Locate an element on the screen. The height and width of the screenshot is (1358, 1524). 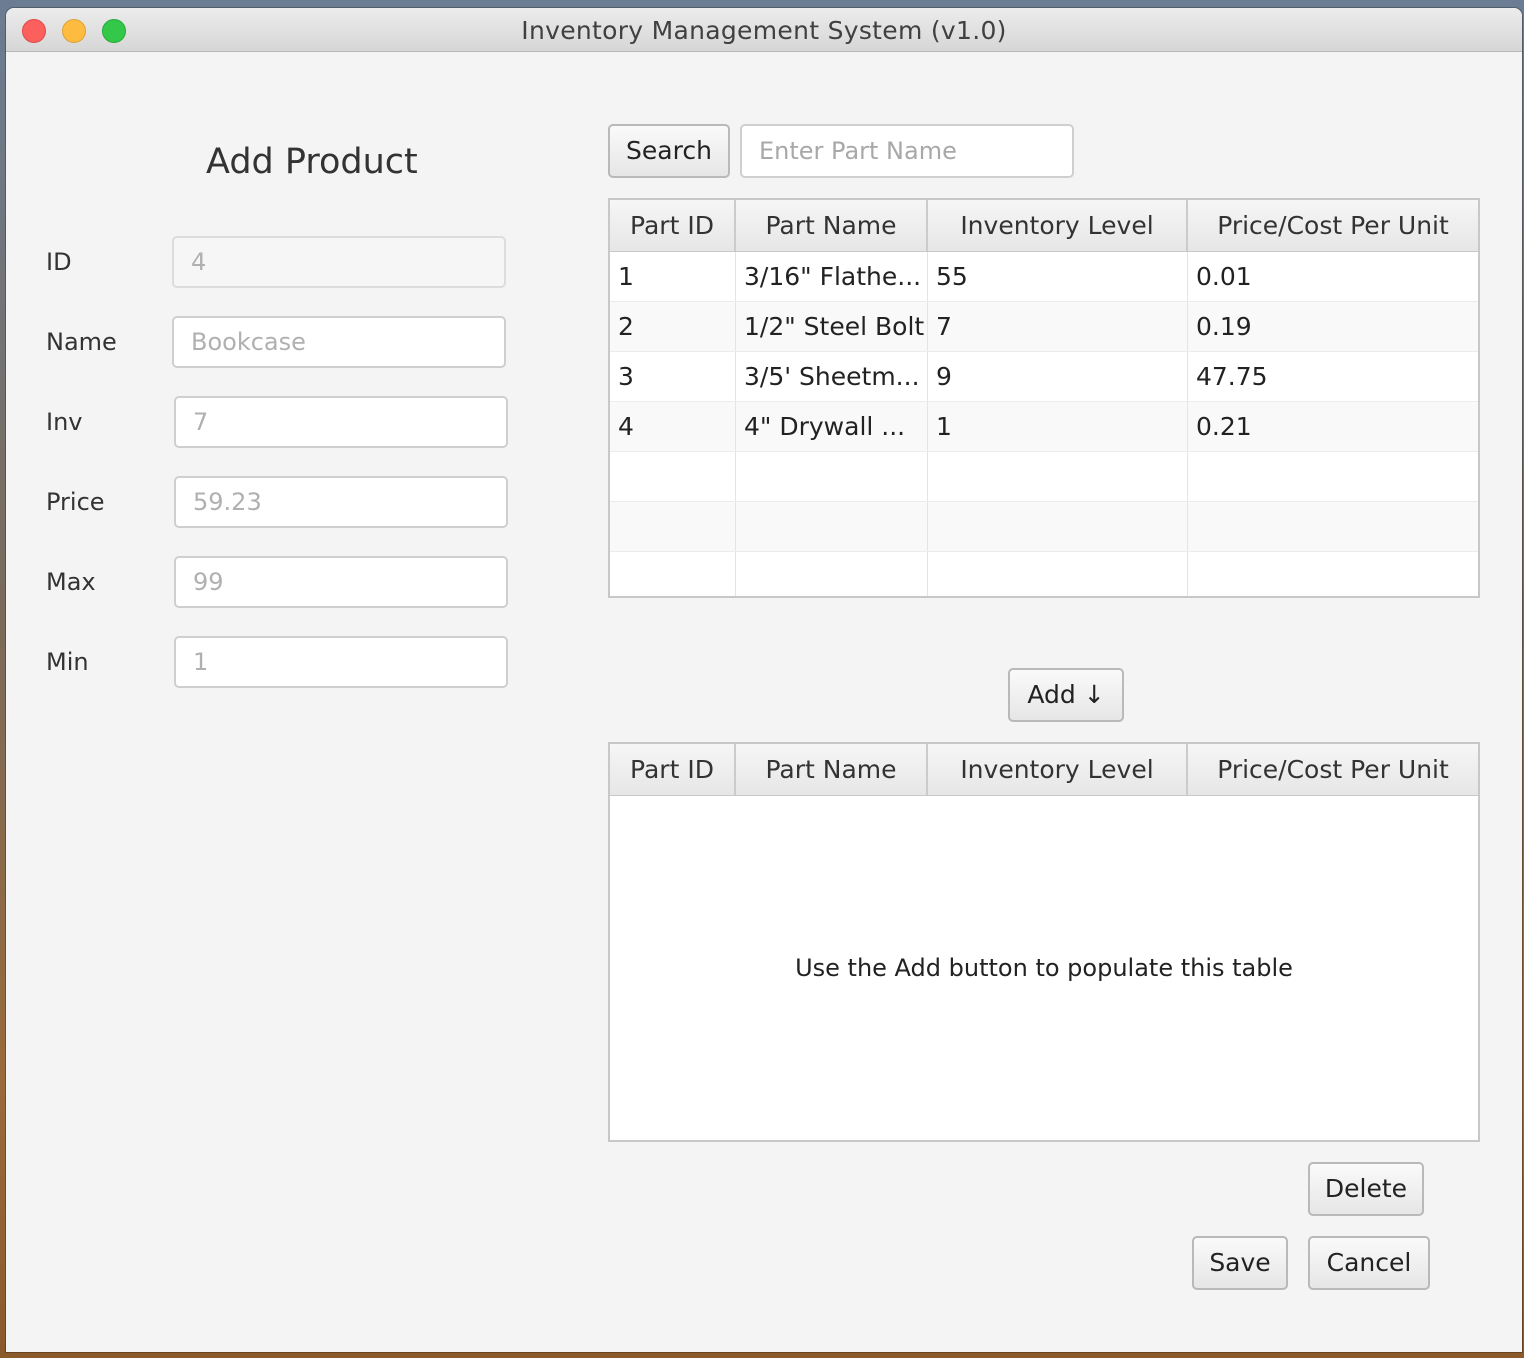
page-title: Add Product is located at coordinates (312, 162).